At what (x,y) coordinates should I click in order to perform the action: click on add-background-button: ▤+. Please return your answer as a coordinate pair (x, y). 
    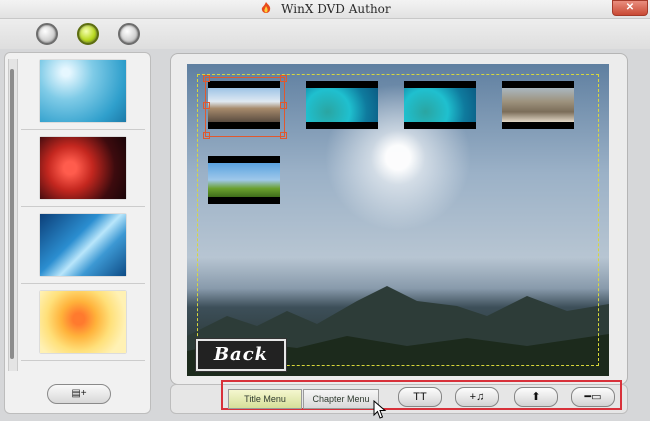
    Looking at the image, I should click on (79, 394).